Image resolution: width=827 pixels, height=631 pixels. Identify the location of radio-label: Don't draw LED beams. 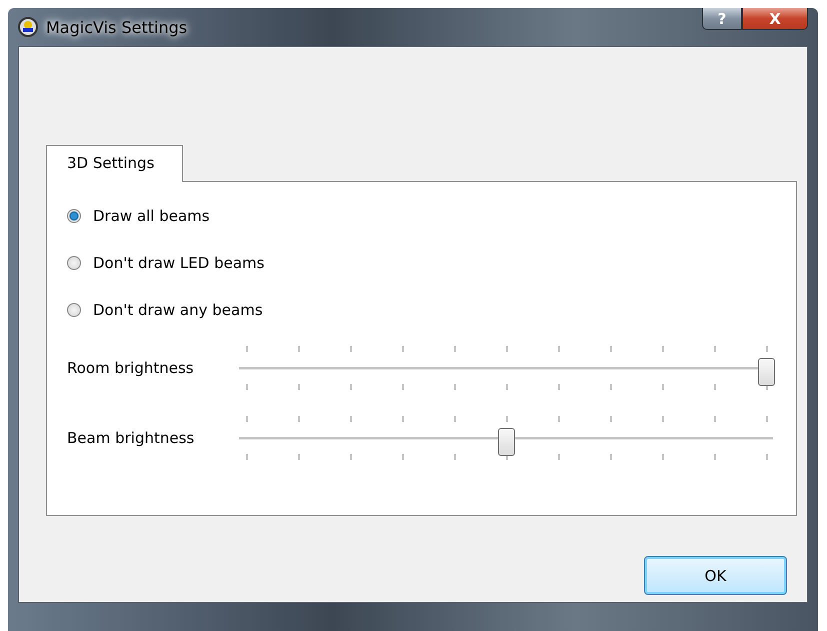
(178, 263).